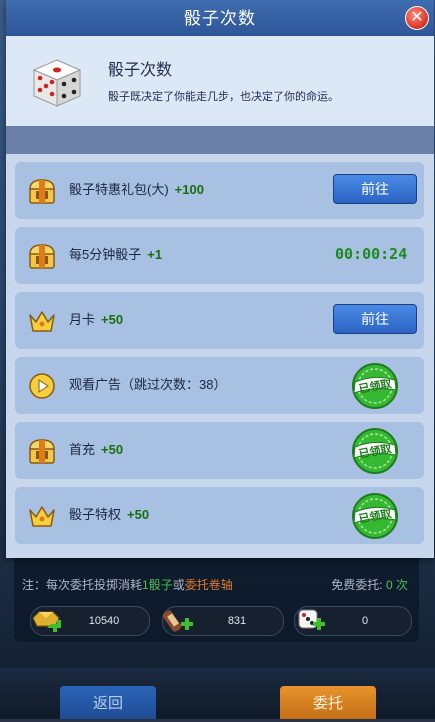 The image size is (435, 722). Describe the element at coordinates (219, 190) in the screenshot. I see `list-item: 骰子特惠礼包(大) +100 前往` at that location.